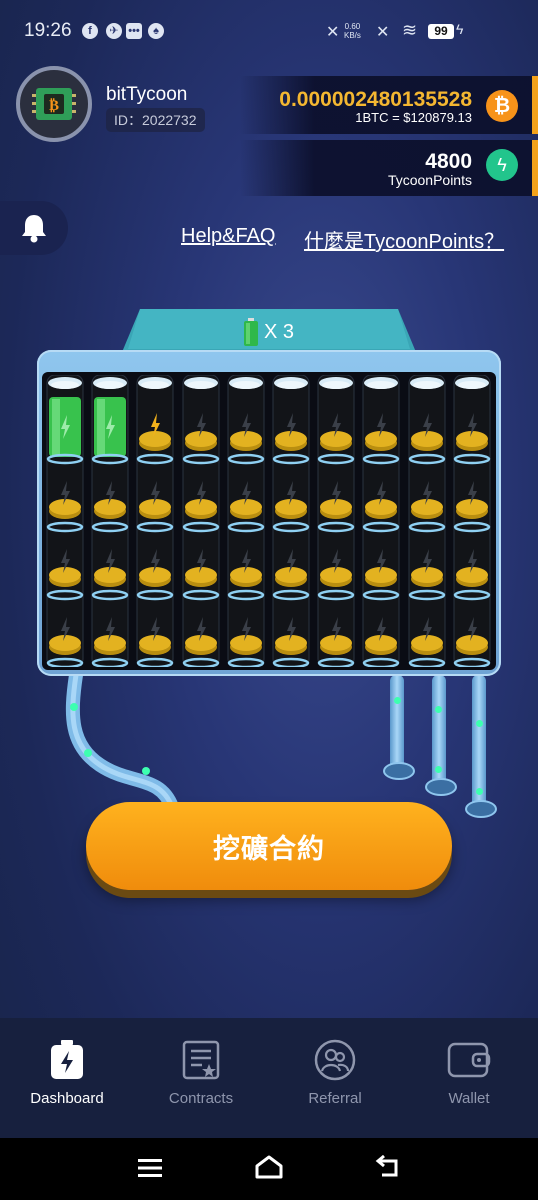 The image size is (538, 1200). I want to click on tycoonpoints-info-link: 什麼是TycoonPoints？, so click(404, 239).